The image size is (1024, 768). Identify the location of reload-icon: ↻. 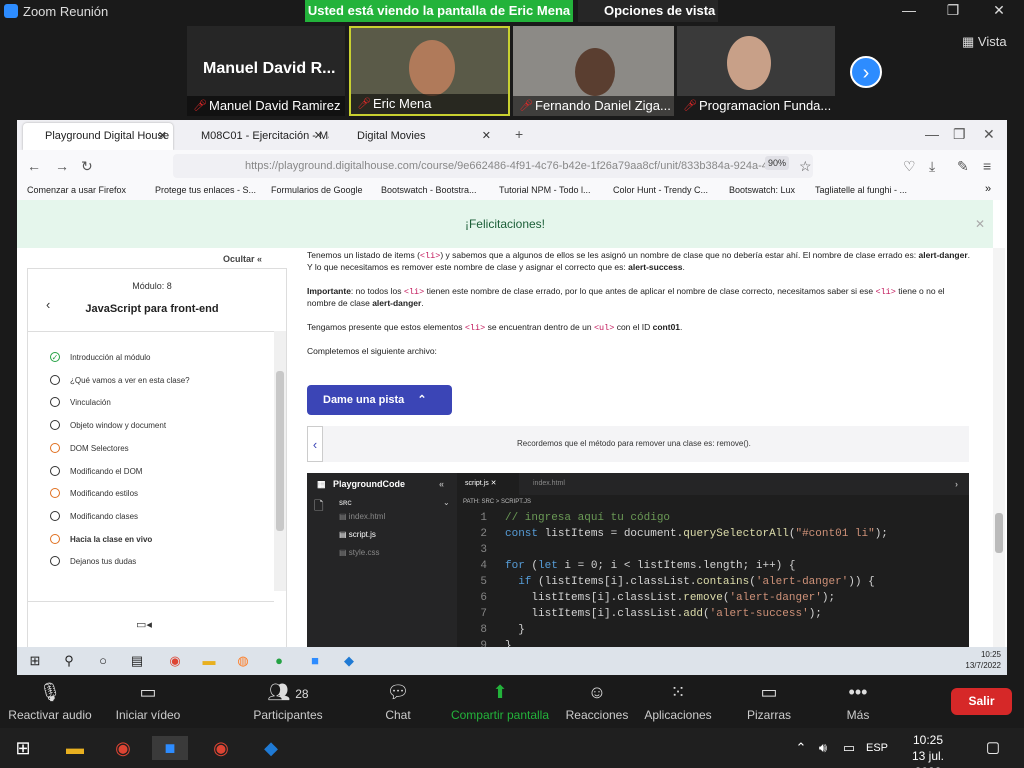
(87, 166).